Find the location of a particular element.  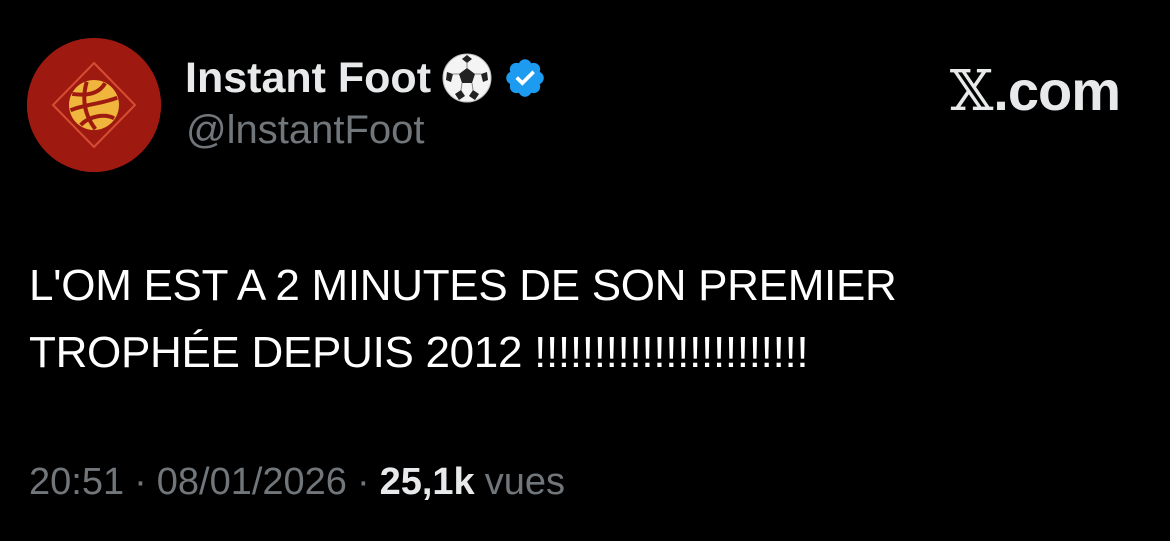

x-logo-icon: 𝕏 is located at coordinates (971, 91).